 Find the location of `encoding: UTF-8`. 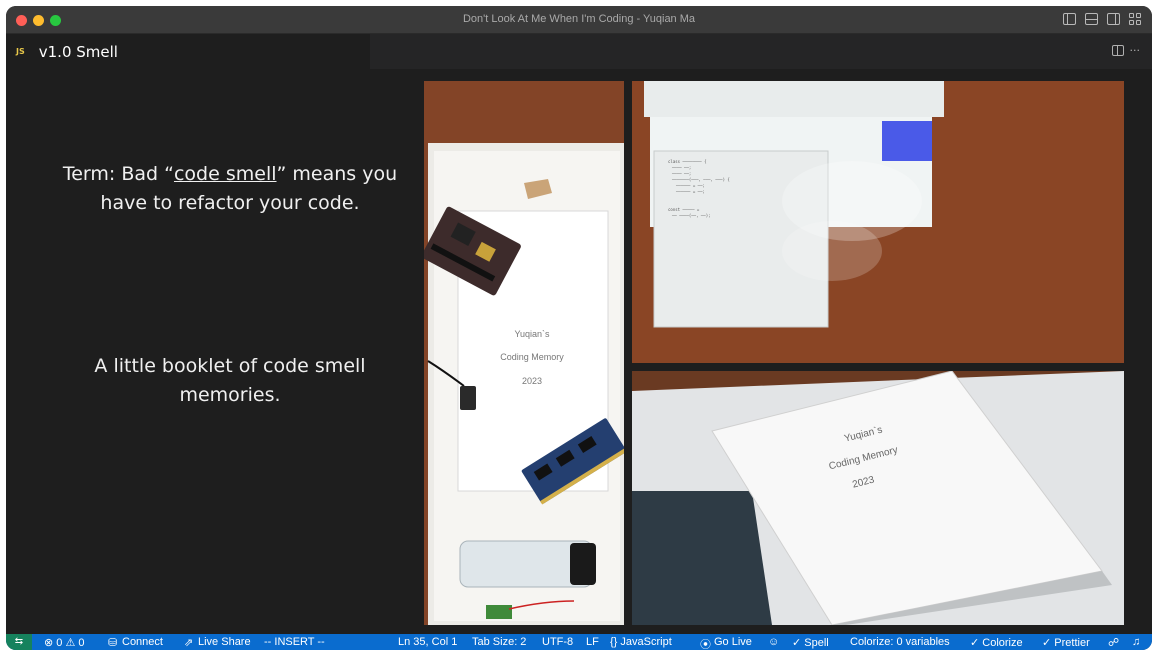

encoding: UTF-8 is located at coordinates (557, 642).